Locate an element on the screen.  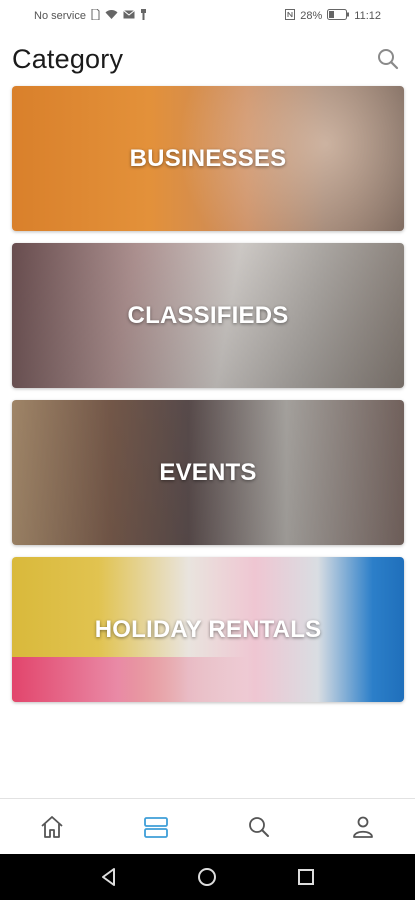
category-label: BUSINESSES is located at coordinates (208, 158).